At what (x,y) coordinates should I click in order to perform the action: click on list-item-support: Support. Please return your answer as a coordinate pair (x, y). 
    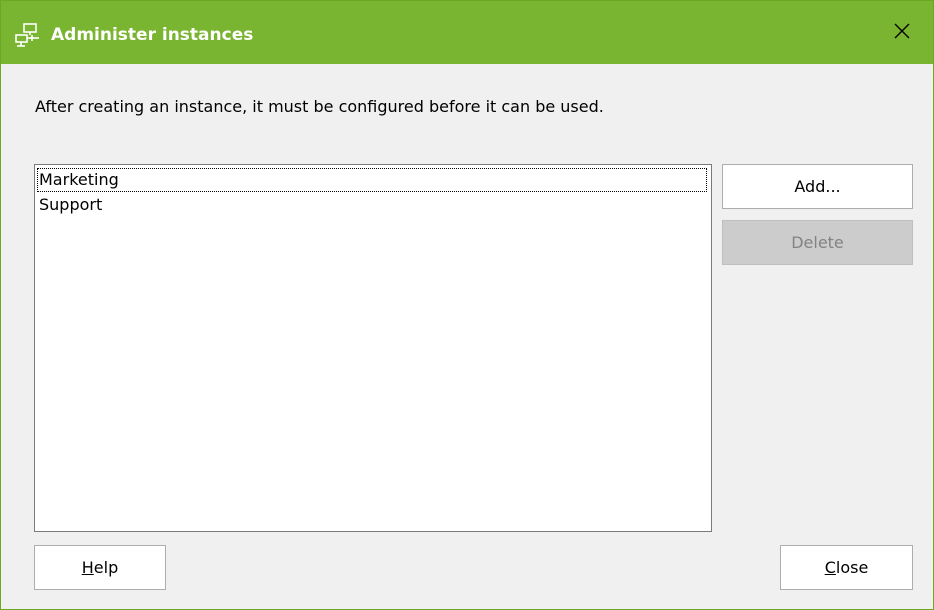
    Looking at the image, I should click on (69, 205).